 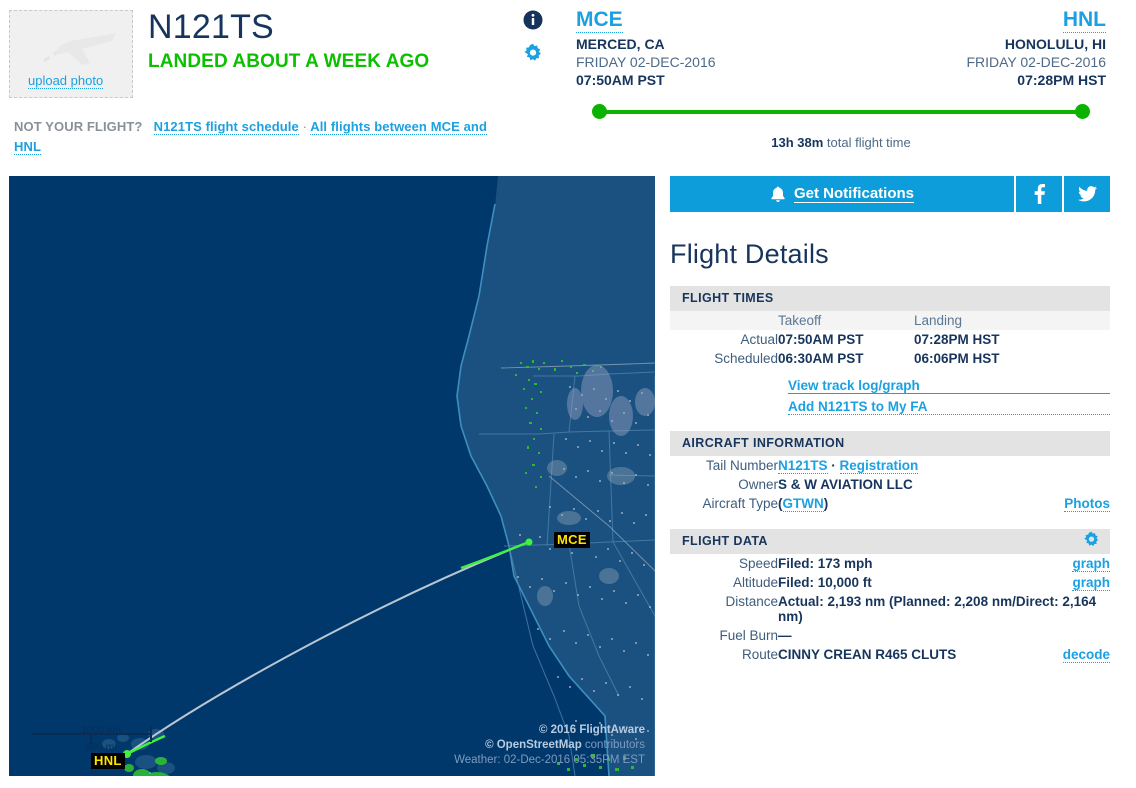 I want to click on upload-photo-box: upload photo, so click(x=71, y=54).